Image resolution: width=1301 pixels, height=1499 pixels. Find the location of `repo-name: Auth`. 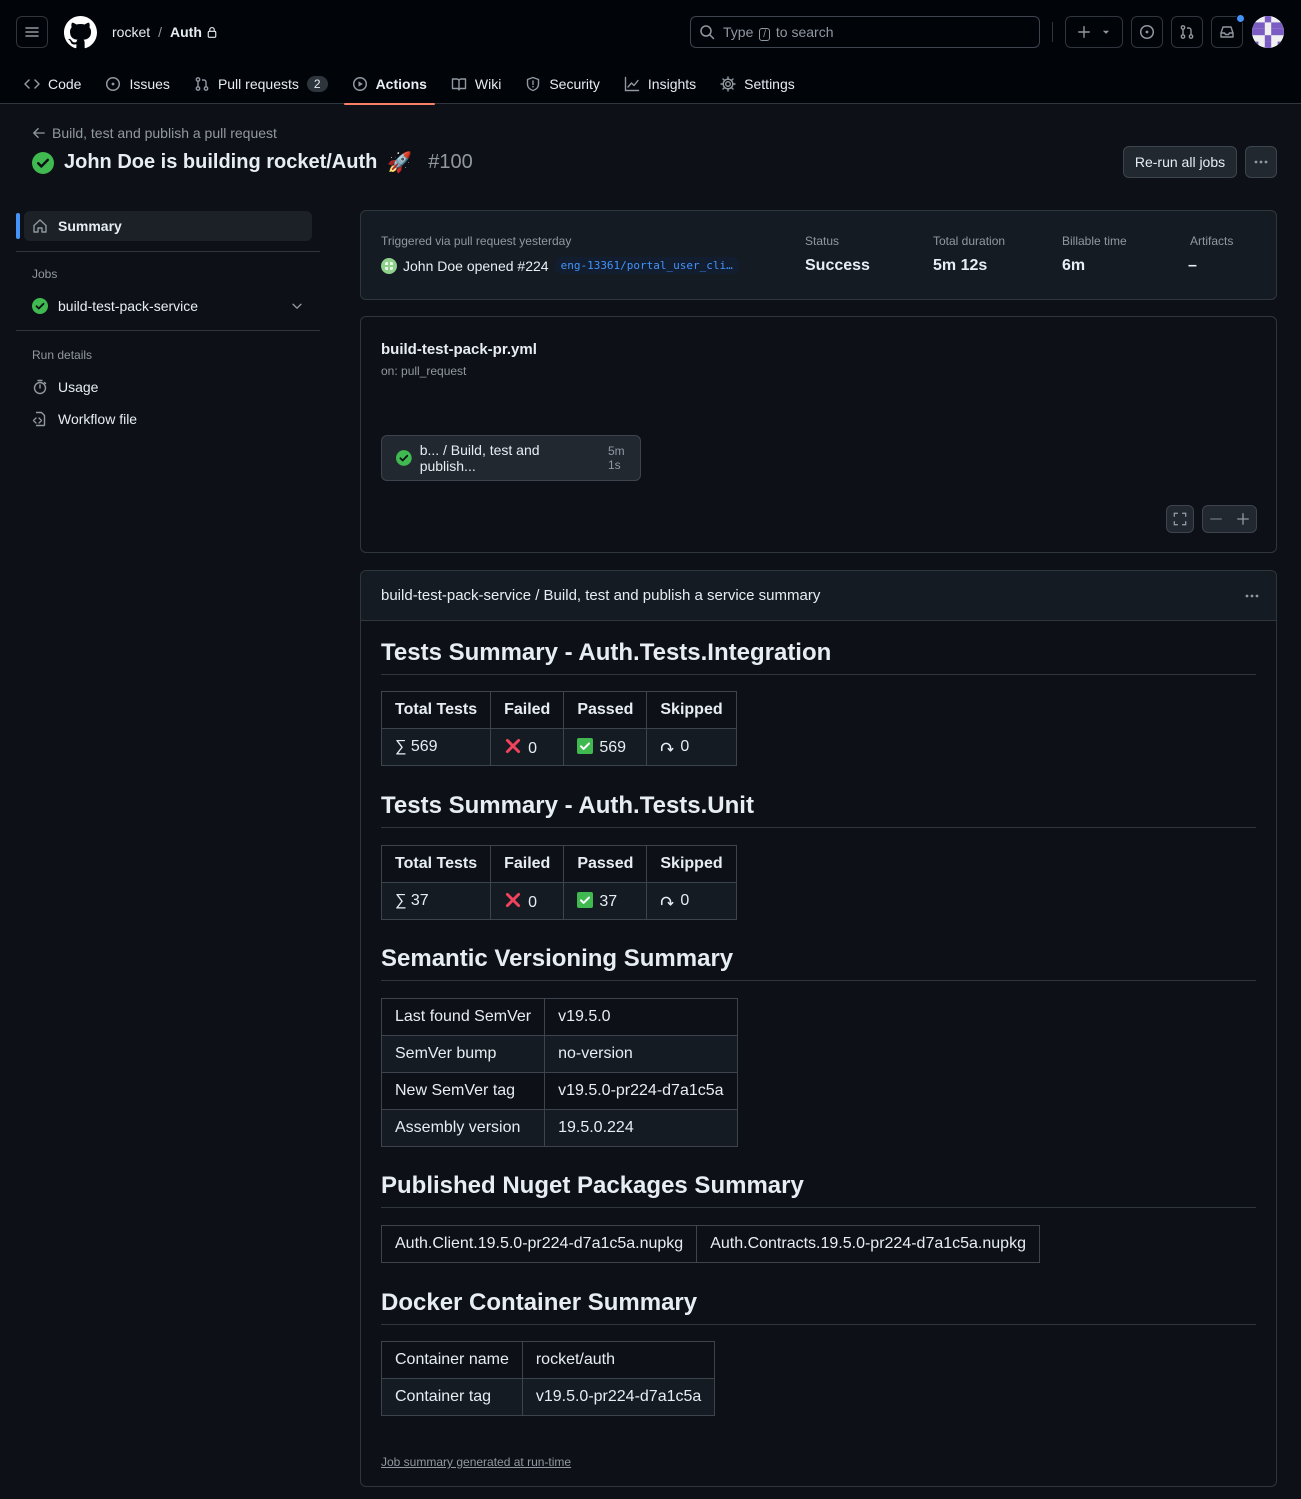

repo-name: Auth is located at coordinates (186, 32).